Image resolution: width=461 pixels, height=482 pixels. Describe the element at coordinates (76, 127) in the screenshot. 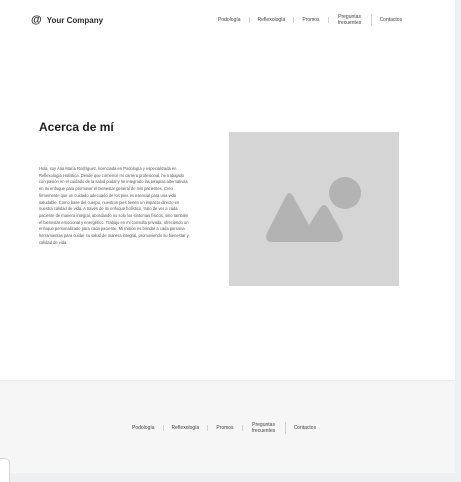

I see `section-title: Acerca de mí` at that location.